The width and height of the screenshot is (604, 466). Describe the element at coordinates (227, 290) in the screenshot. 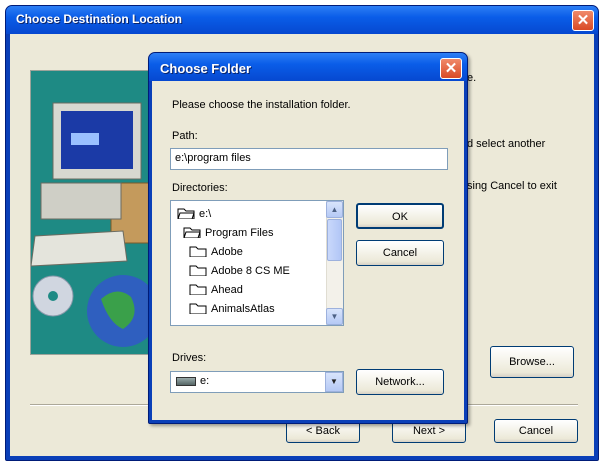

I see `directory-name: Ahead` at that location.